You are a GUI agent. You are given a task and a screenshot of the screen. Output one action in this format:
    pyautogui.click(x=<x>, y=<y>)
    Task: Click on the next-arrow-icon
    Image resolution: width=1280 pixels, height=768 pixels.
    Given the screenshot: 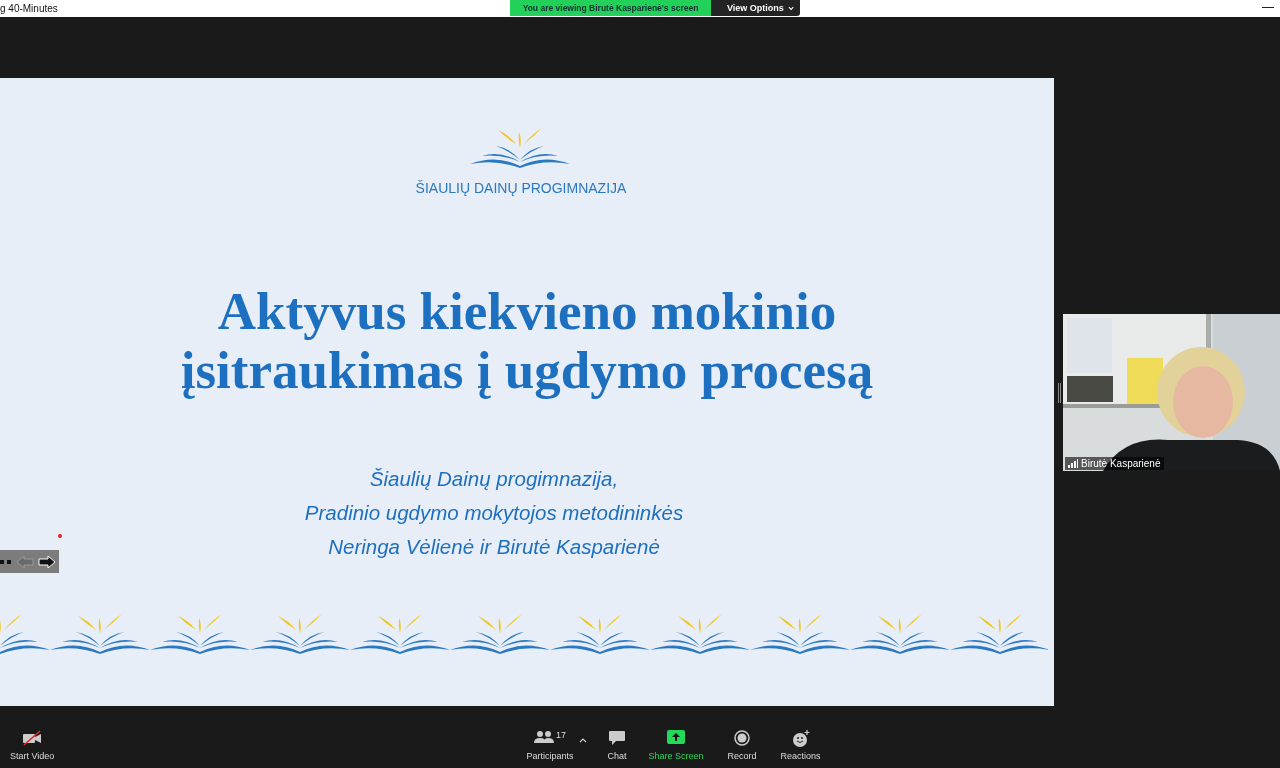 What is the action you would take?
    pyautogui.click(x=47, y=561)
    